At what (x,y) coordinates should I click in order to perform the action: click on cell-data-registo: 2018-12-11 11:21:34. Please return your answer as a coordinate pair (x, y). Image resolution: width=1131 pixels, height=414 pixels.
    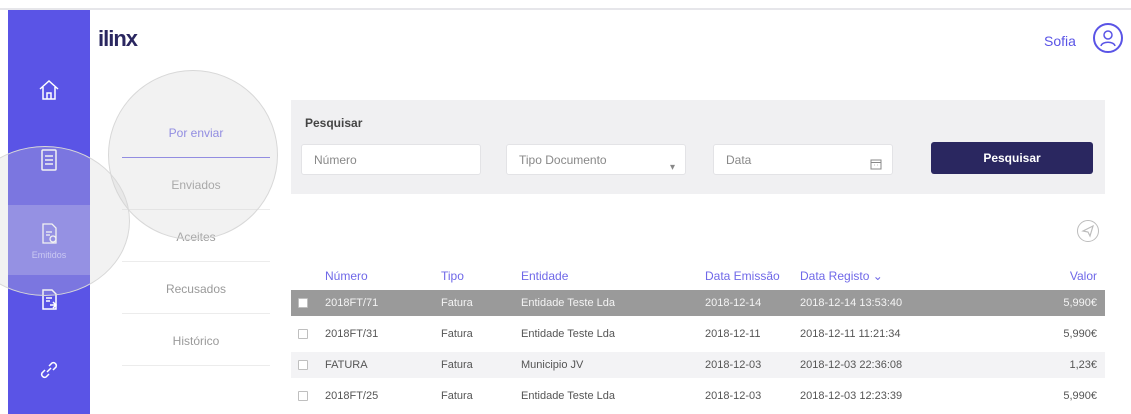
    Looking at the image, I should click on (850, 334).